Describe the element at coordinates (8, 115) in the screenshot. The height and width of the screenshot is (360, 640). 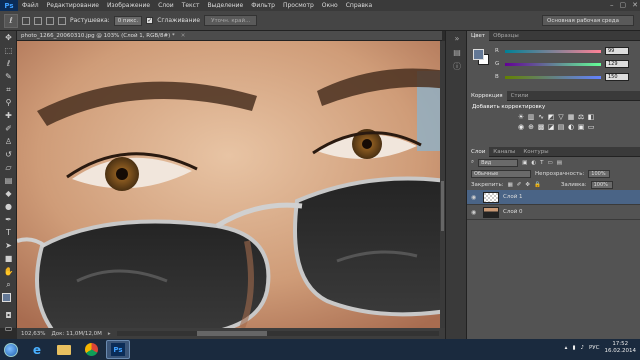
I see `healing-tool-icon: ✚` at that location.